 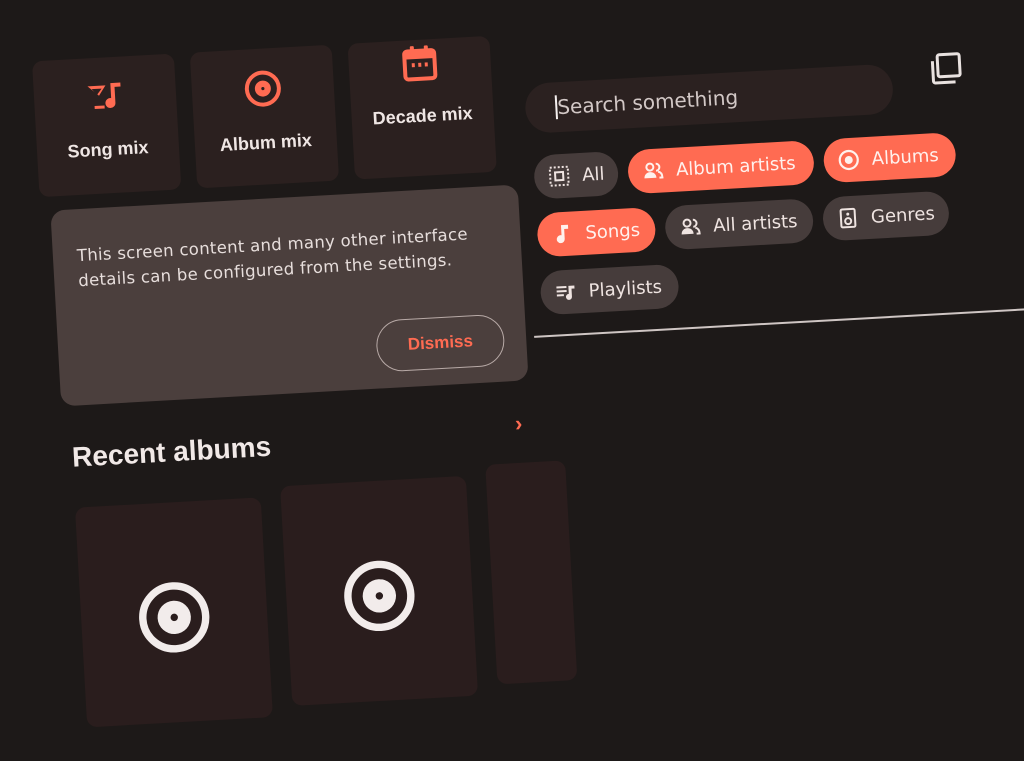 What do you see at coordinates (576, 175) in the screenshot?
I see `filter-chip-all: All` at bounding box center [576, 175].